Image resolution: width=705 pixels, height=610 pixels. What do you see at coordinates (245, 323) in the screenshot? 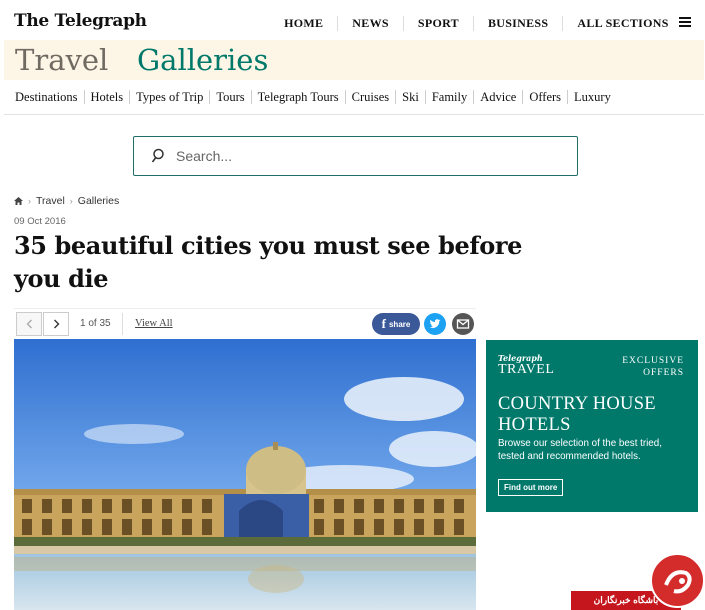
I see `gallery-controls: 1 of 35 View All f share` at bounding box center [245, 323].